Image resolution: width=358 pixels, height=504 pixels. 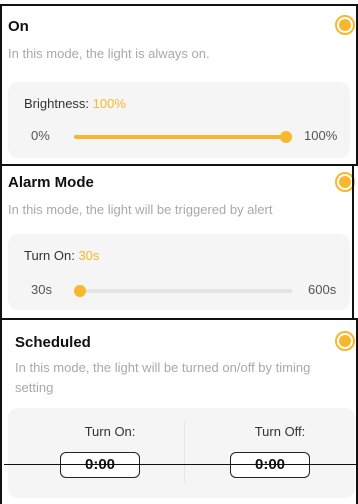 What do you see at coordinates (41, 289) in the screenshot?
I see `alarm-min-label: 30s` at bounding box center [41, 289].